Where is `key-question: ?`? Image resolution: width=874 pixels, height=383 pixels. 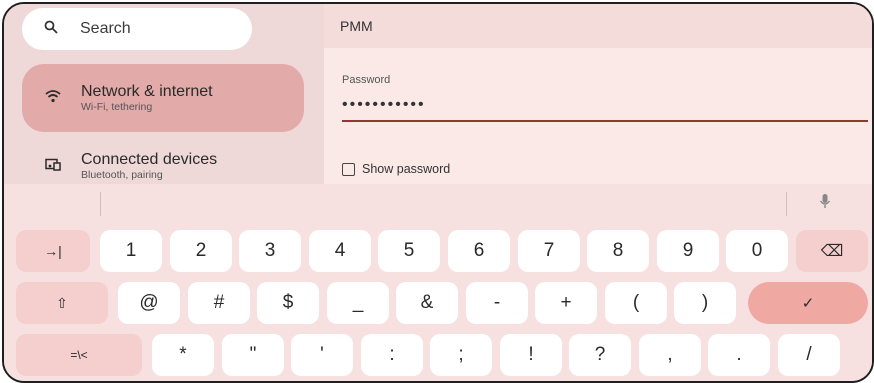
key-question: ? is located at coordinates (600, 355).